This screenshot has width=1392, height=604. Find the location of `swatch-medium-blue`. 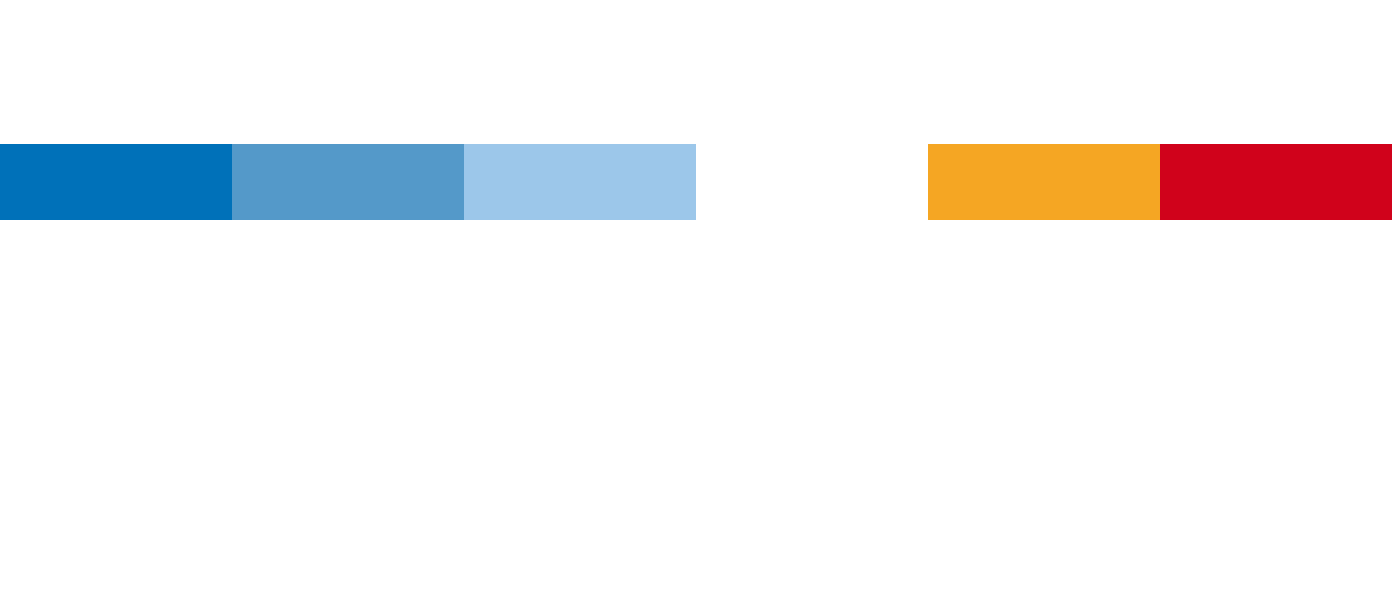

swatch-medium-blue is located at coordinates (348, 182).